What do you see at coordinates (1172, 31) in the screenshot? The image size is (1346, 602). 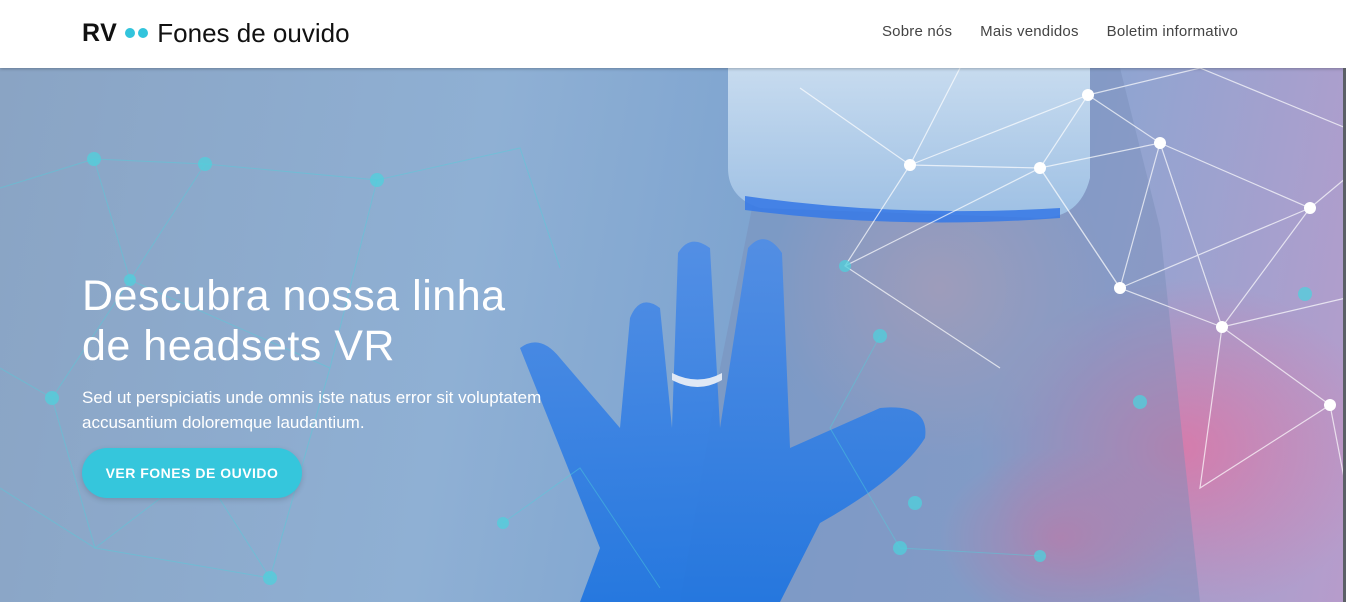 I see `nav-link-boletim-informativo: Boletim informativo` at bounding box center [1172, 31].